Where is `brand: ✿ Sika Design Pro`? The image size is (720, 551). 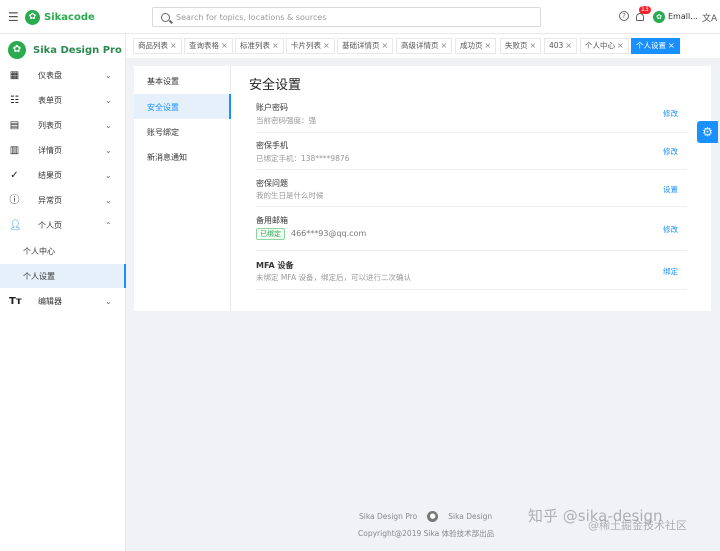 brand: ✿ Sika Design Pro is located at coordinates (65, 50).